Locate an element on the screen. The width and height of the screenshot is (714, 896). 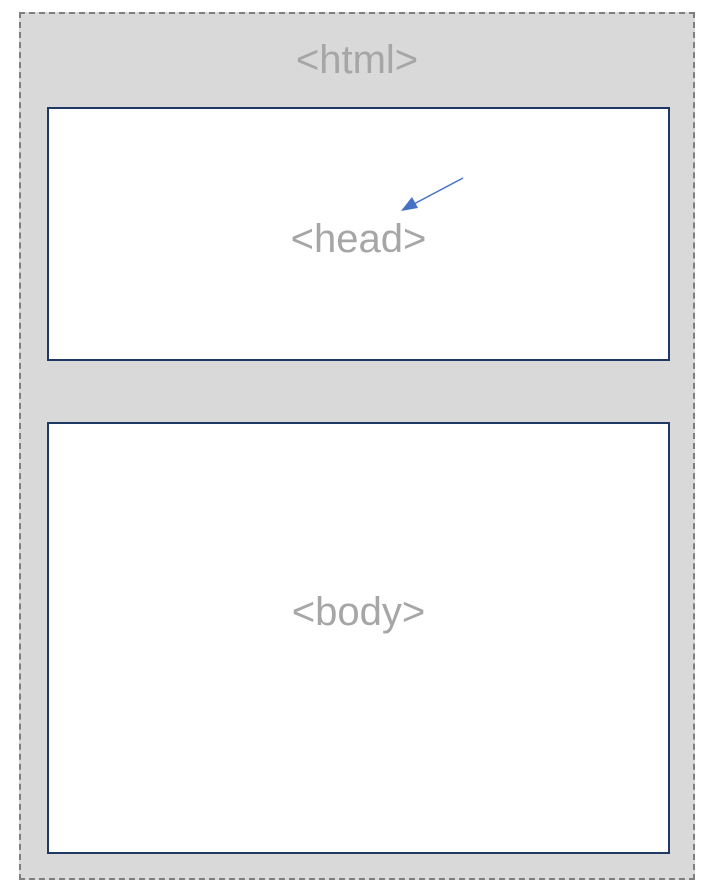
body-label: <body> is located at coordinates (358, 612).